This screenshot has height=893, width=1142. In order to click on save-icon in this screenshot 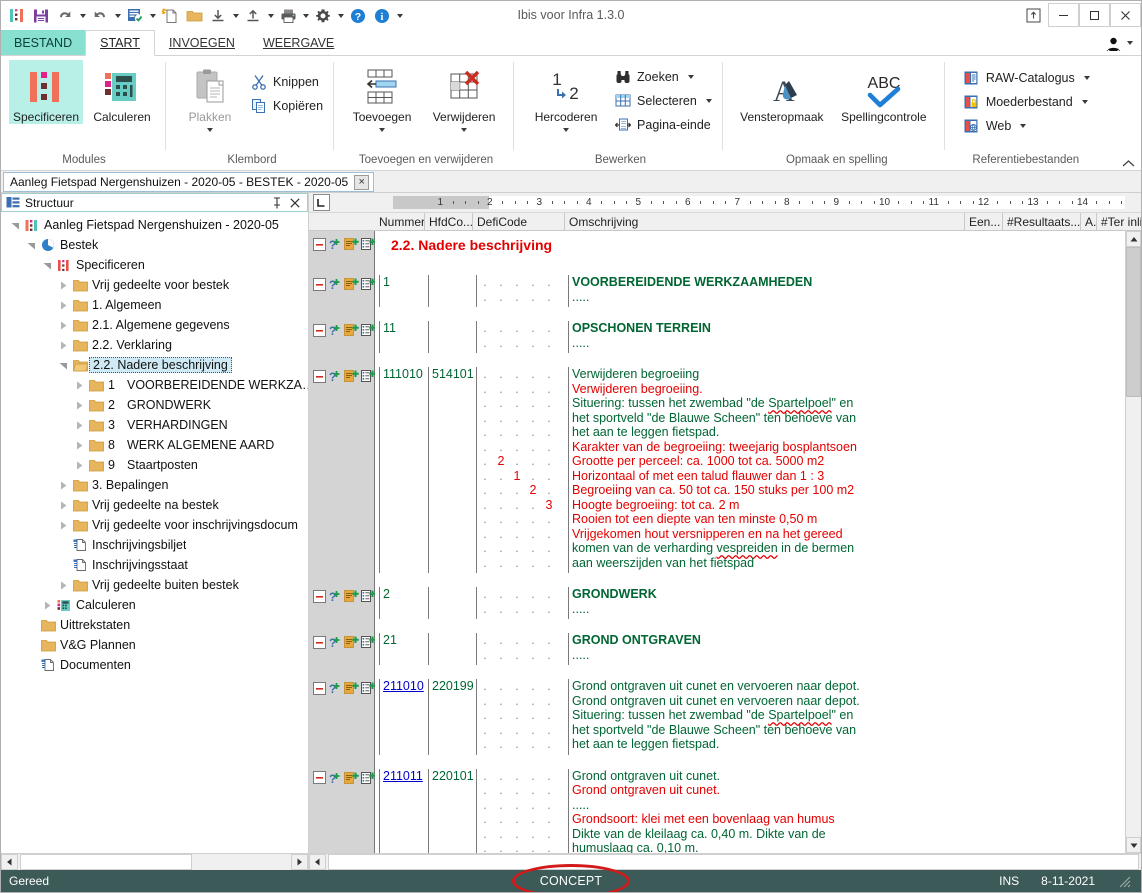, I will do `click(41, 16)`.